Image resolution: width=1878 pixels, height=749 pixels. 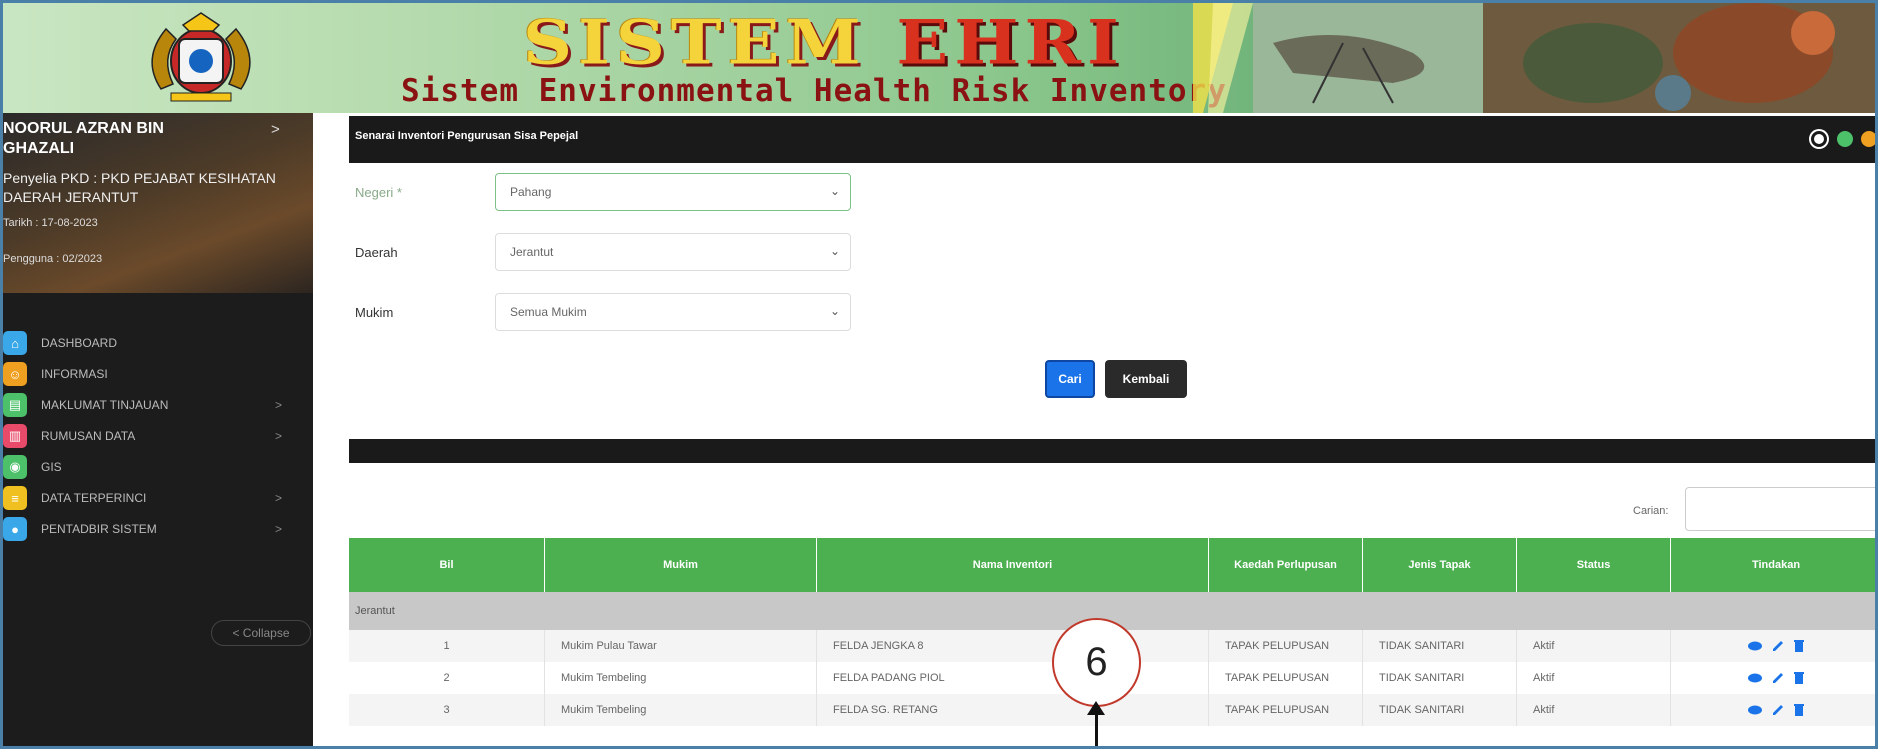 What do you see at coordinates (532, 252) in the screenshot?
I see `daerah-value: Jerantut` at bounding box center [532, 252].